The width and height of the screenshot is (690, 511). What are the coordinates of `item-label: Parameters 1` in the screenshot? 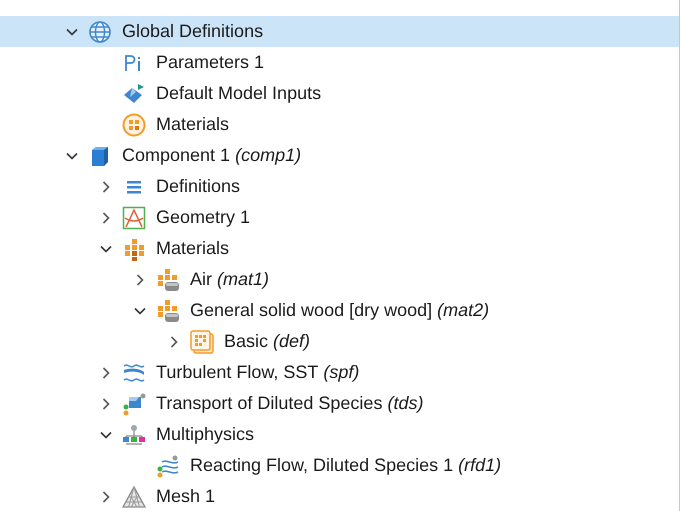 It's located at (210, 62).